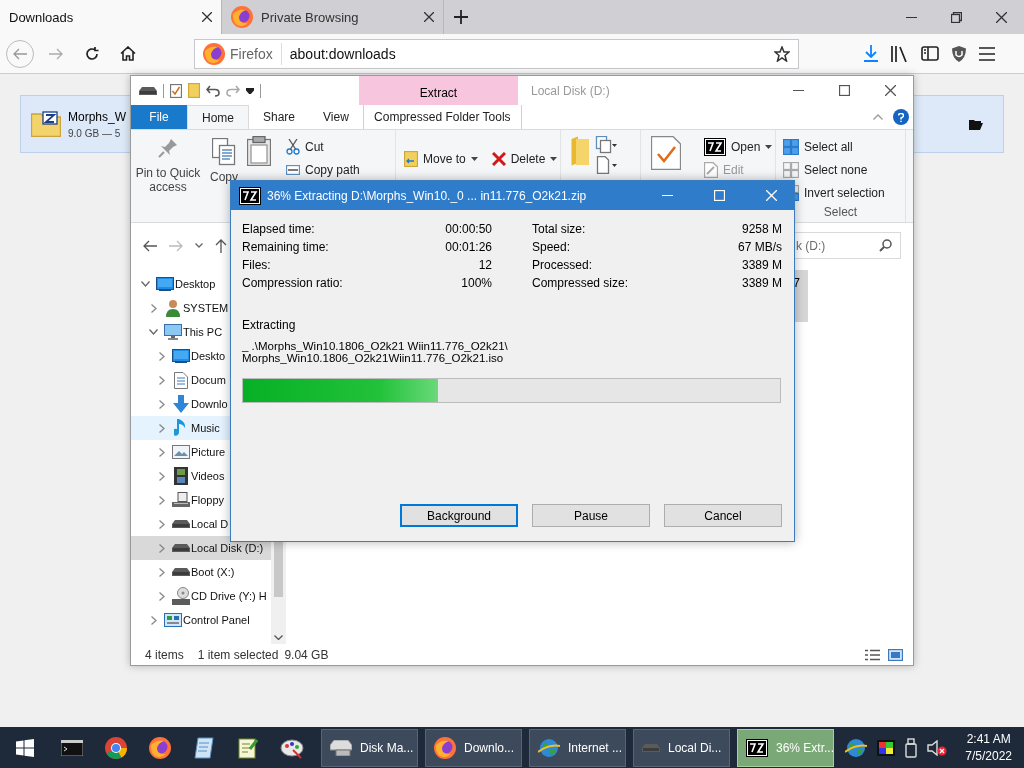 Image resolution: width=1024 pixels, height=768 pixels. What do you see at coordinates (242, 53) in the screenshot?
I see `site-identity: Firefox` at bounding box center [242, 53].